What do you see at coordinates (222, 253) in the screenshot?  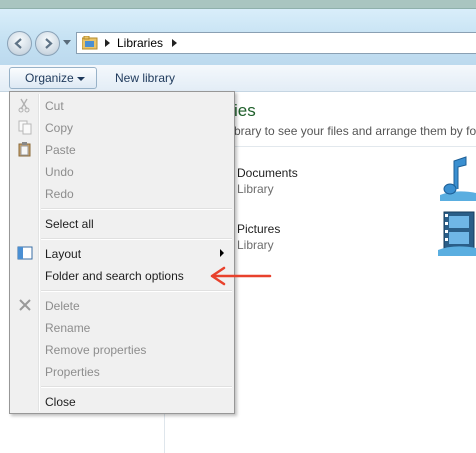 I see `submenu-arrow-icon` at bounding box center [222, 253].